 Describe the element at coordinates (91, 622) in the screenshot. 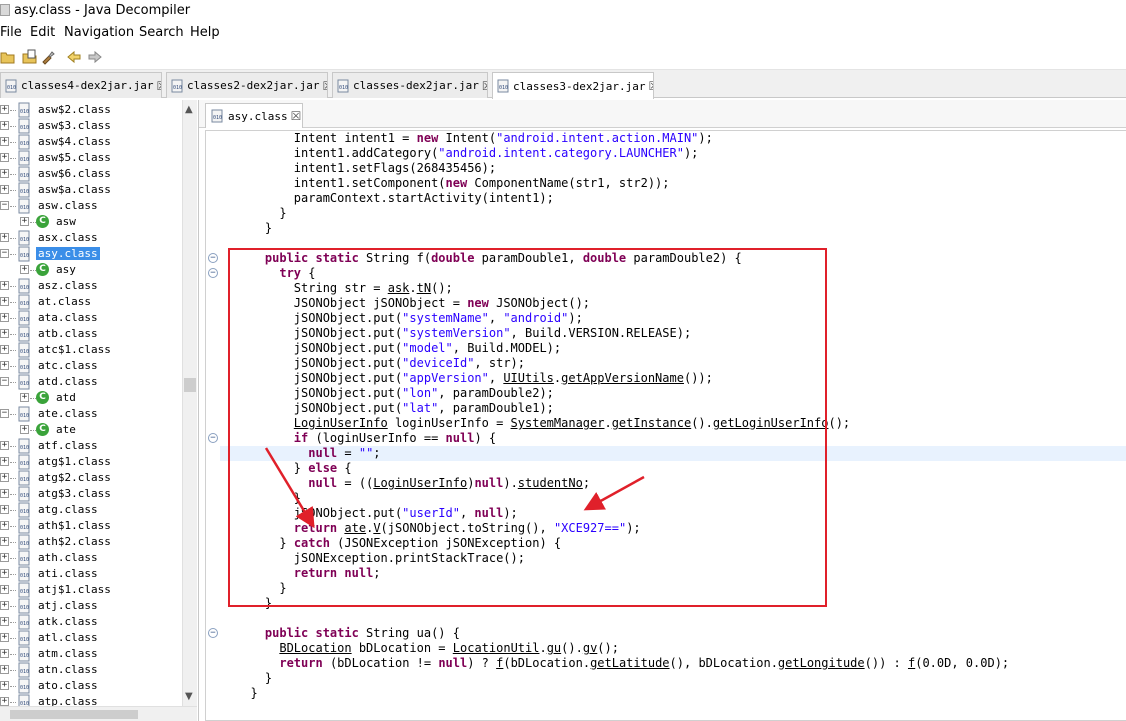

I see `tree-item: +010 atk.class` at that location.